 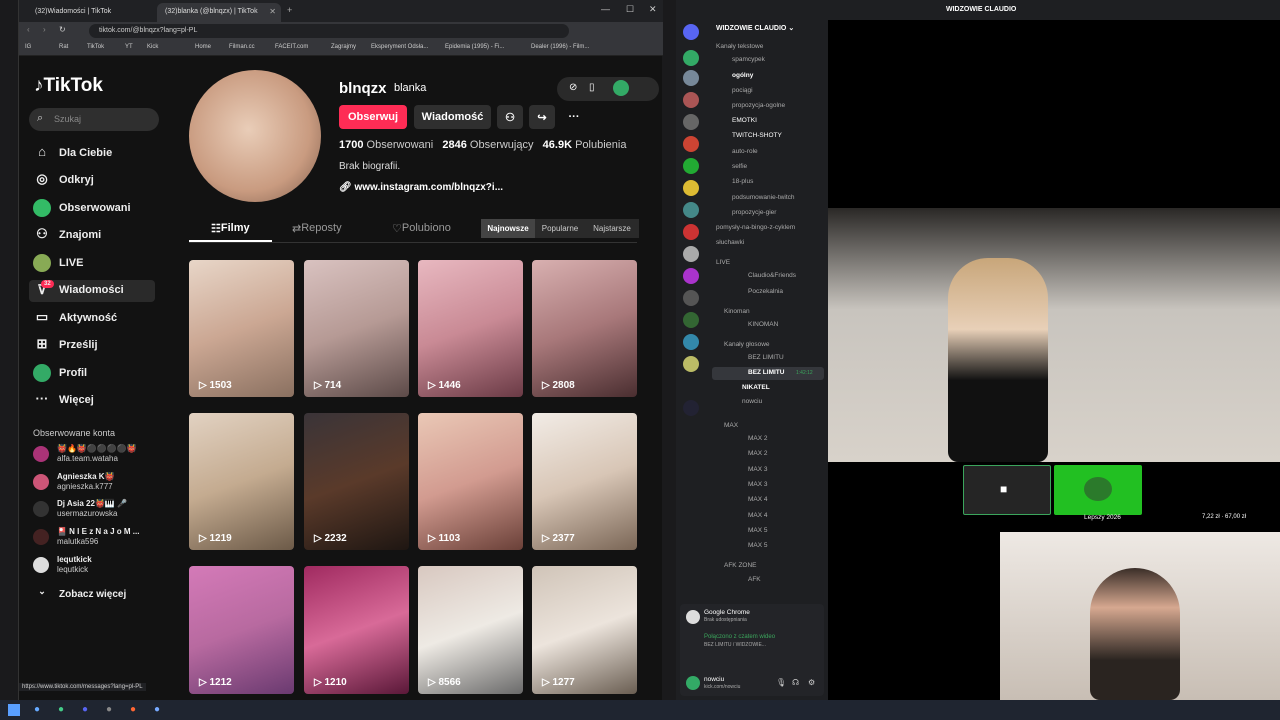 What do you see at coordinates (573, 87) in the screenshot?
I see `settings-icon: ⊘` at bounding box center [573, 87].